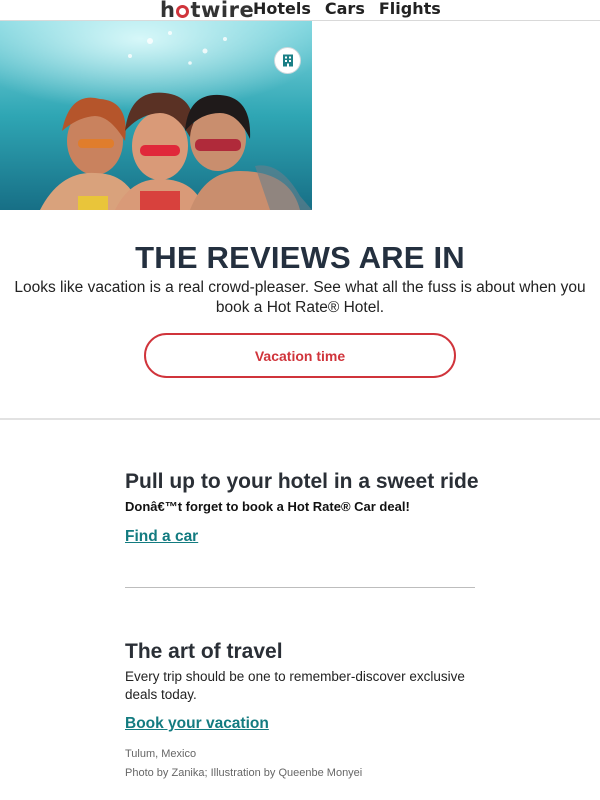 This screenshot has height=800, width=600. Describe the element at coordinates (300, 587) in the screenshot. I see `content-divider` at that location.